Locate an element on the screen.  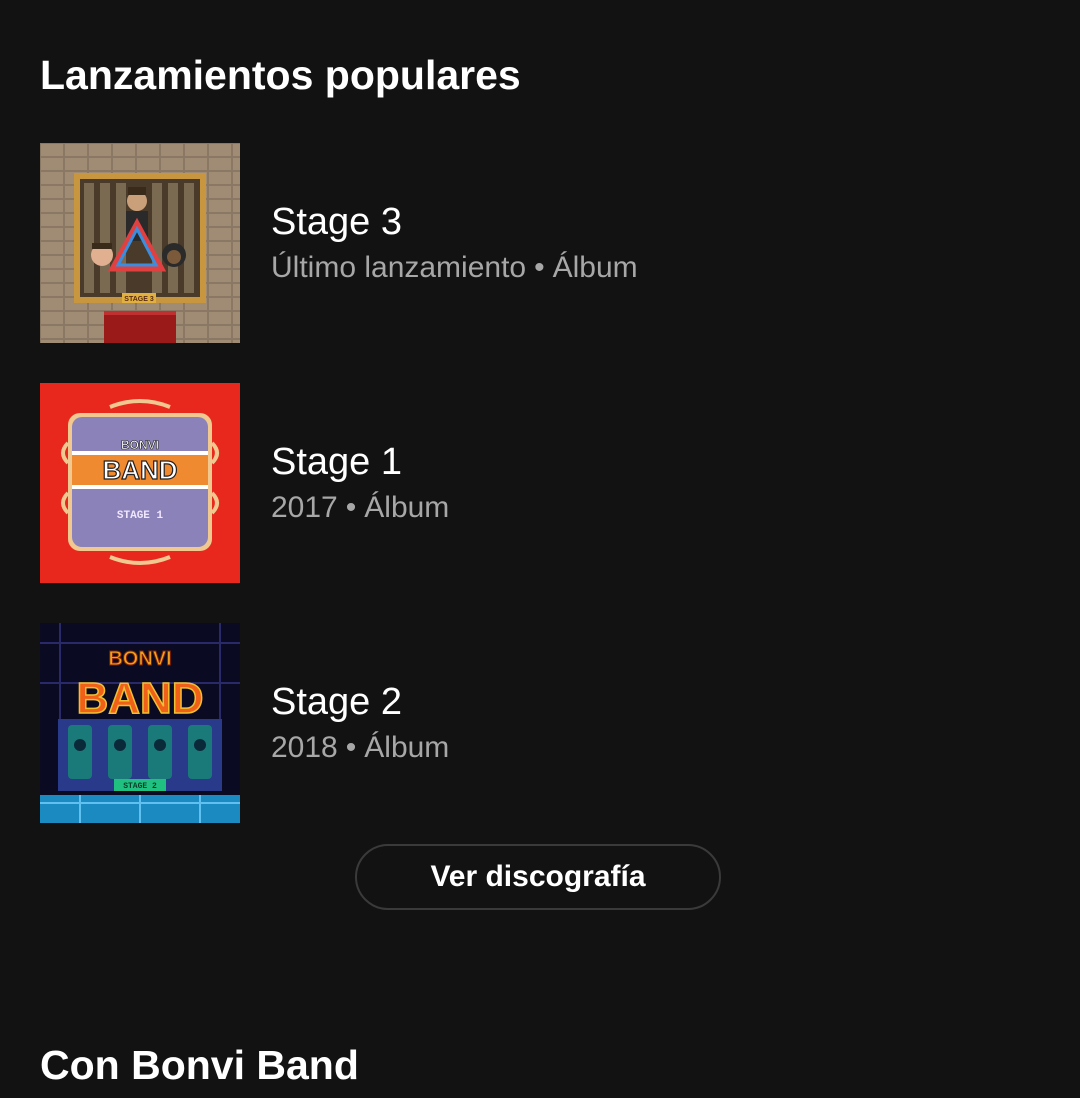
album-cover-stage-1: BONVI BAND STAGE 1 is located at coordinates (140, 483).